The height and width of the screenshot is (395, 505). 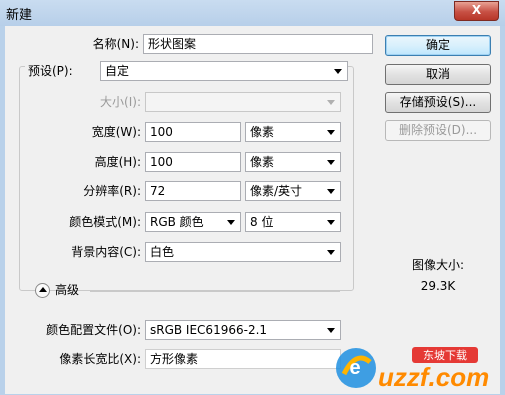 I want to click on name-label: 名称(N):, so click(x=115, y=44).